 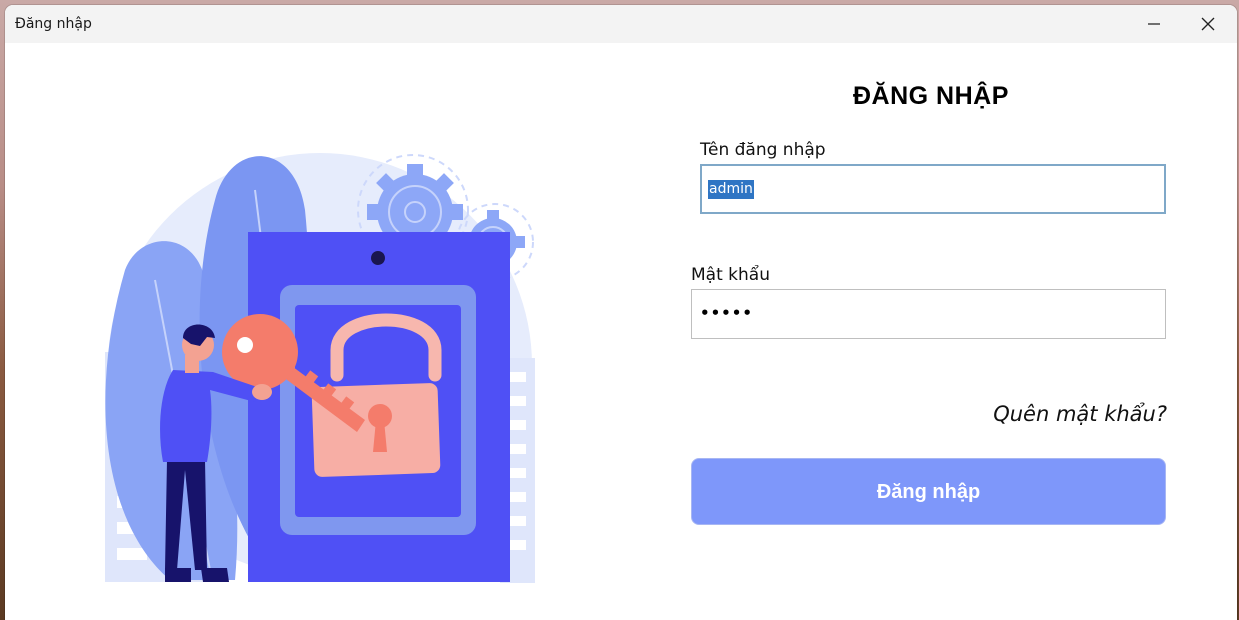 I want to click on username-value: admin, so click(x=731, y=189).